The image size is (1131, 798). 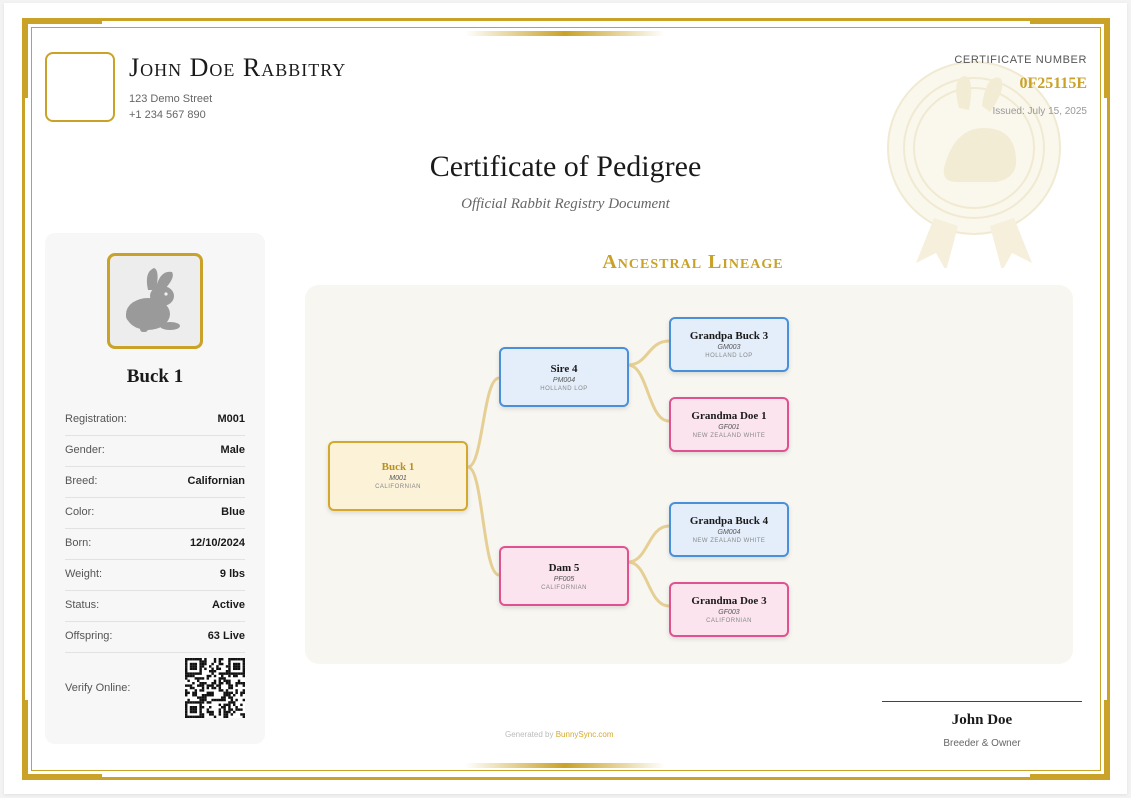 What do you see at coordinates (155, 606) in the screenshot?
I see `detail-row-status: Status: Active` at bounding box center [155, 606].